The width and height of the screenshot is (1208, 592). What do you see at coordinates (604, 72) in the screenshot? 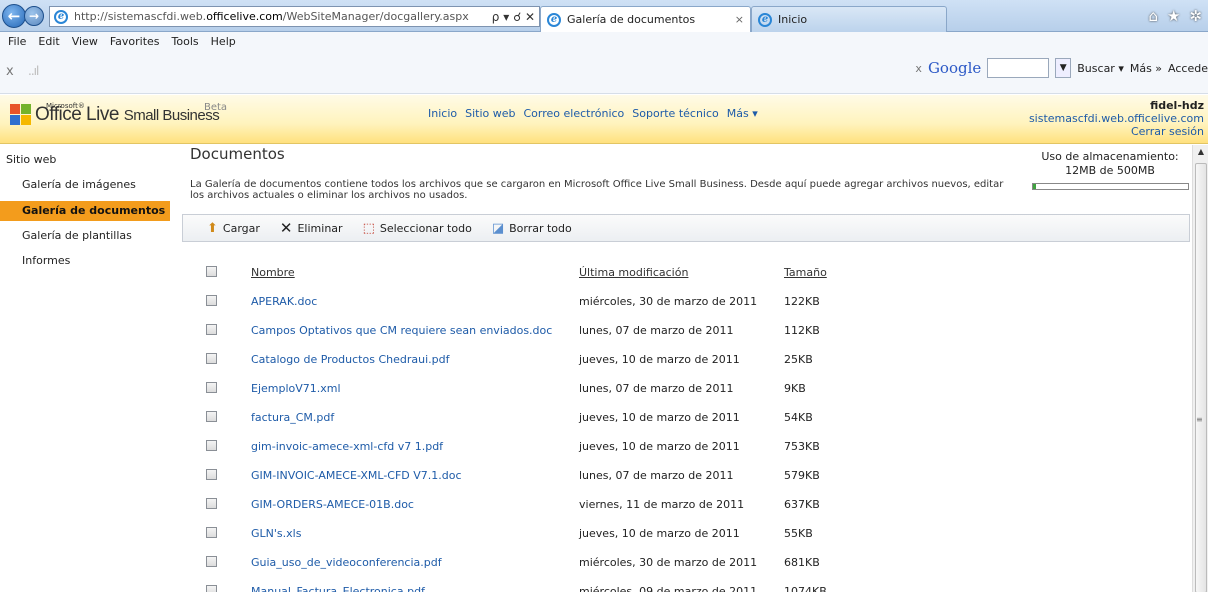
I see `command-toolbar: x ..ıl x Google ▼ Buscar ▾ Más » Accede` at bounding box center [604, 72].